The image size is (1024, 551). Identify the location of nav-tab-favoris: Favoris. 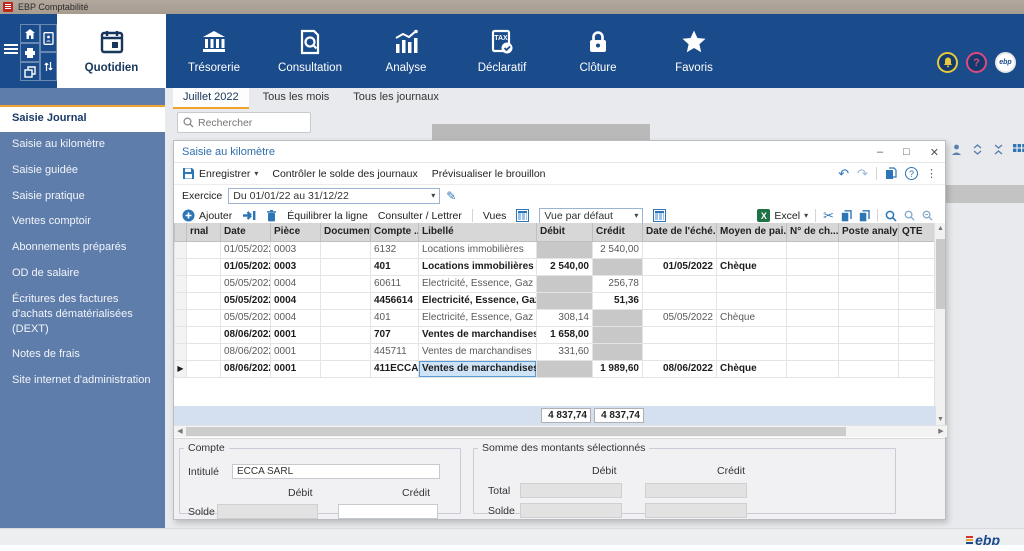
(694, 51).